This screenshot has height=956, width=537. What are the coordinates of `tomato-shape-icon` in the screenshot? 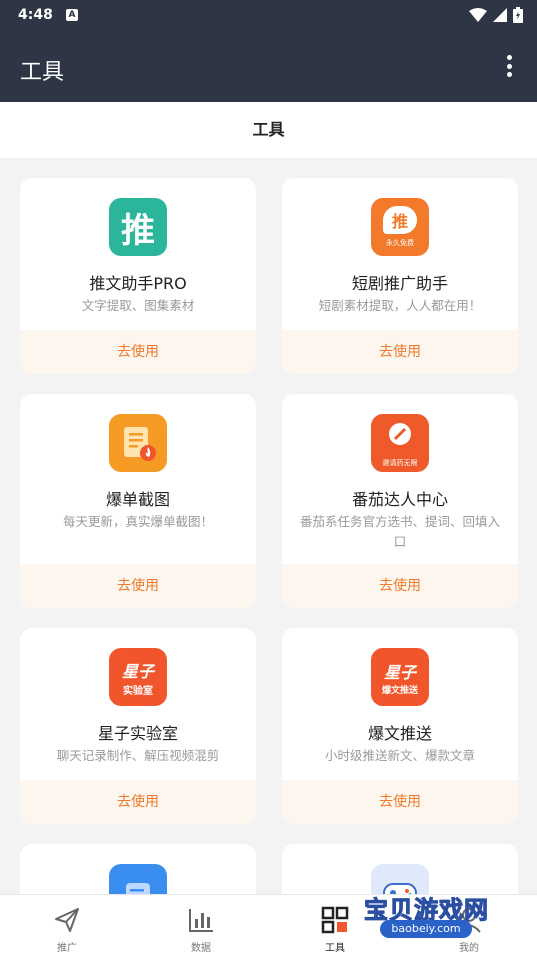 It's located at (400, 434).